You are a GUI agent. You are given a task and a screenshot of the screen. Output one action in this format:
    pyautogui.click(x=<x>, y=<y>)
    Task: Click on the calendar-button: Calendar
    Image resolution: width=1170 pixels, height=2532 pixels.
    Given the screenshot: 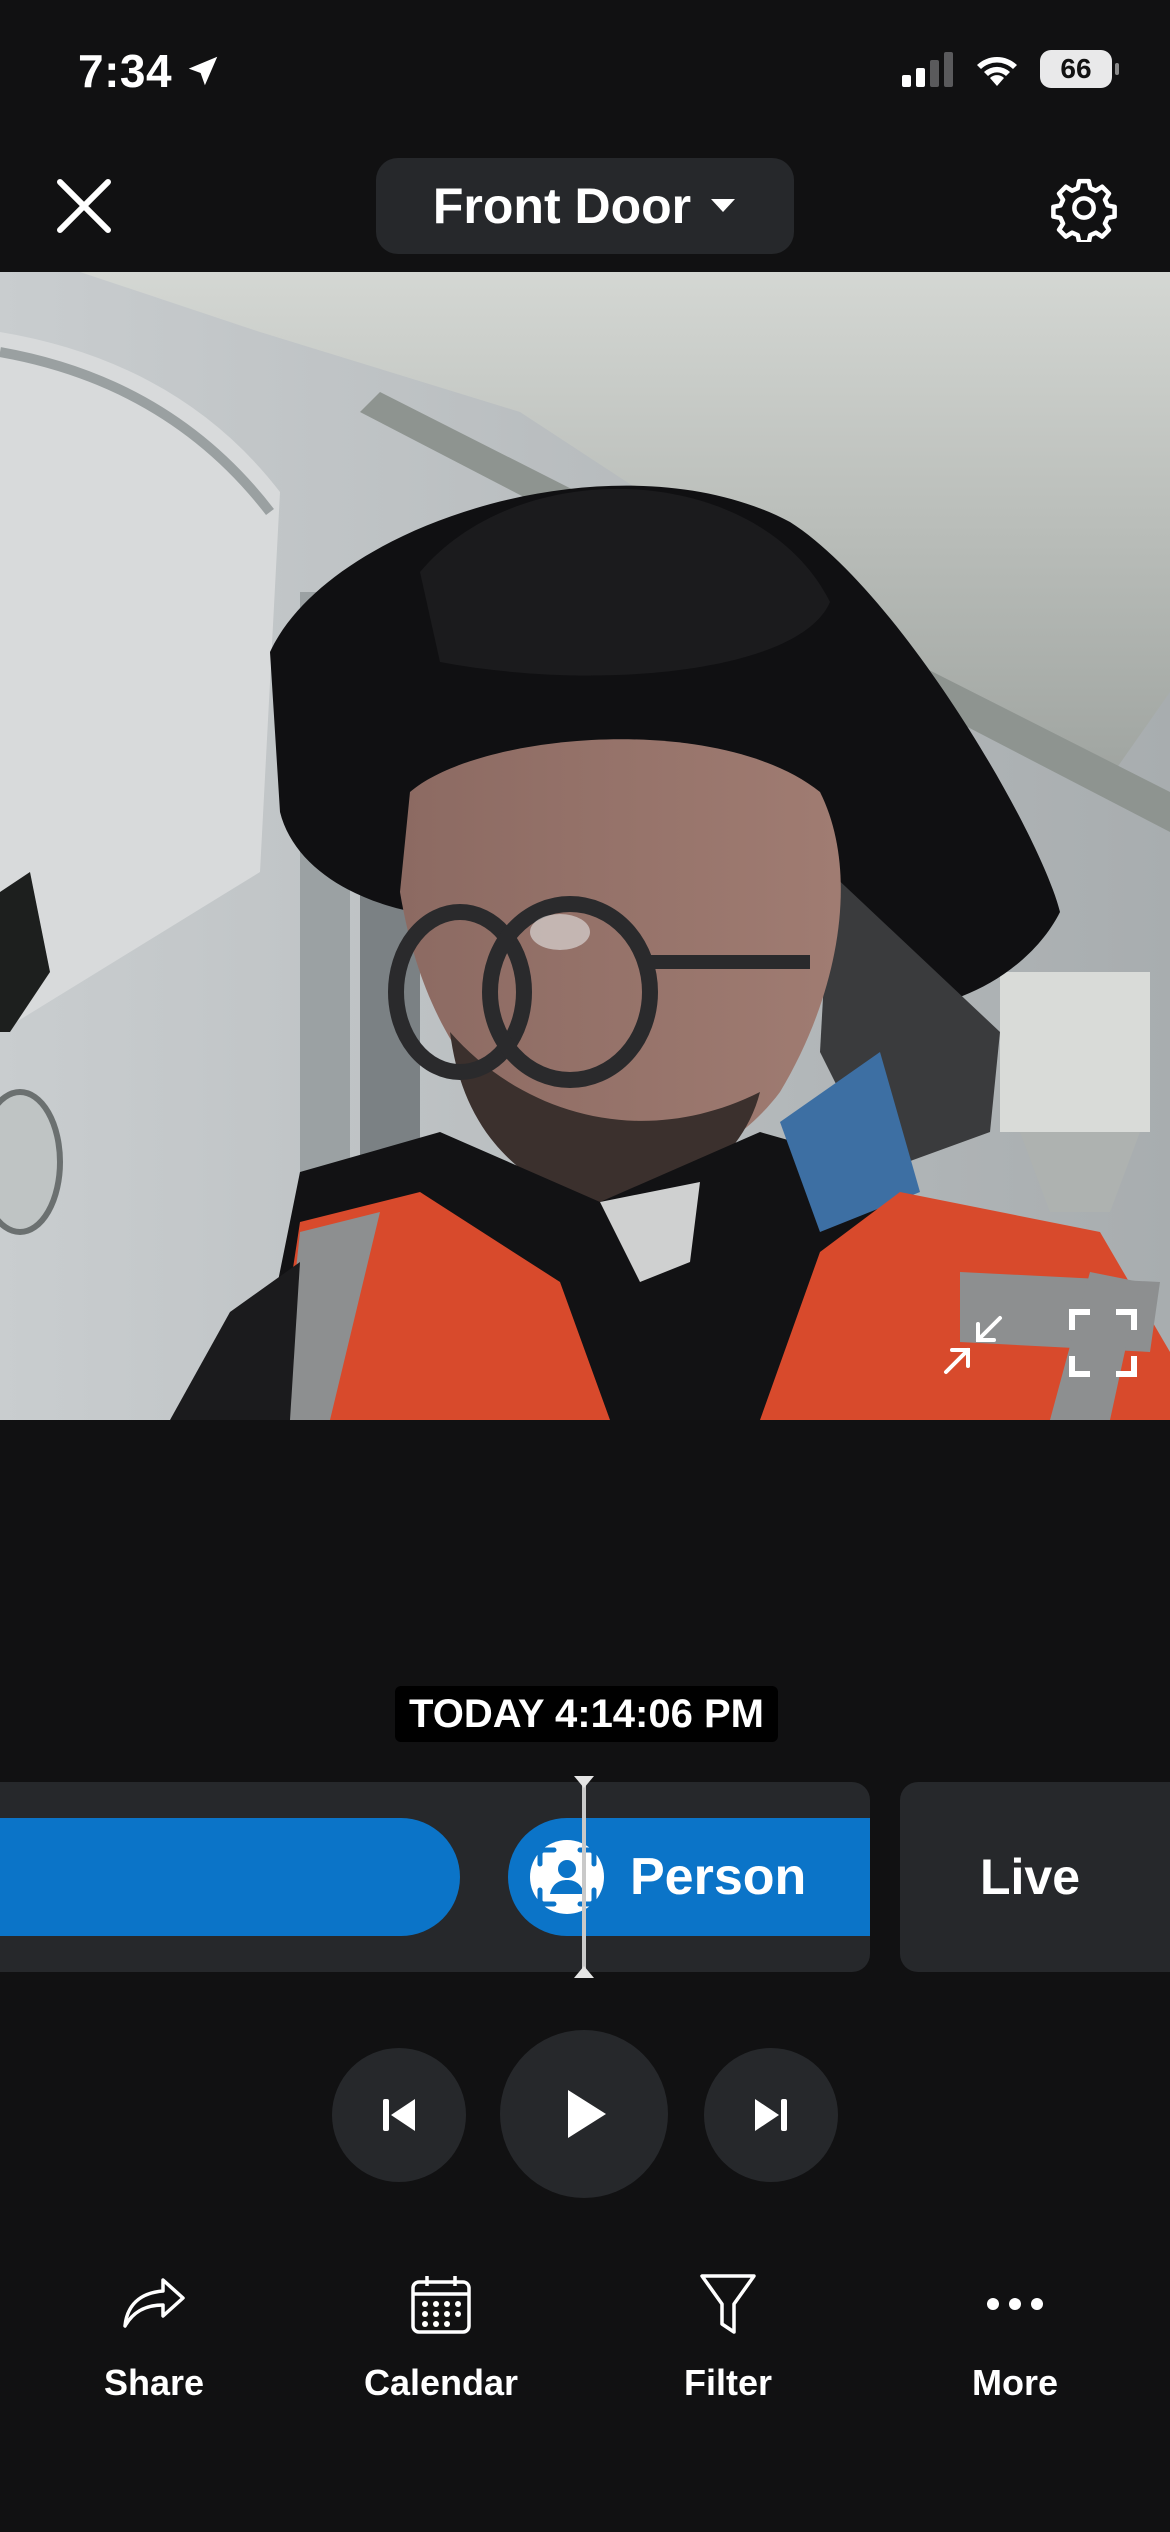 What is the action you would take?
    pyautogui.click(x=441, y=2334)
    